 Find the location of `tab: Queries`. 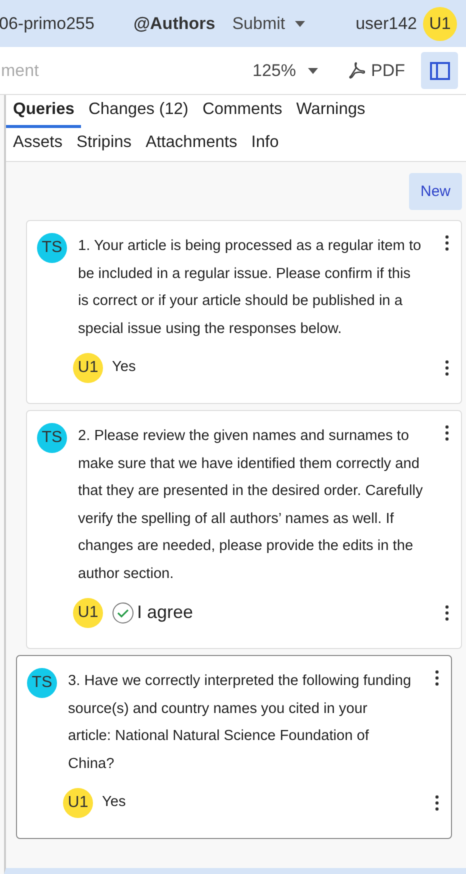

tab: Queries is located at coordinates (44, 111).